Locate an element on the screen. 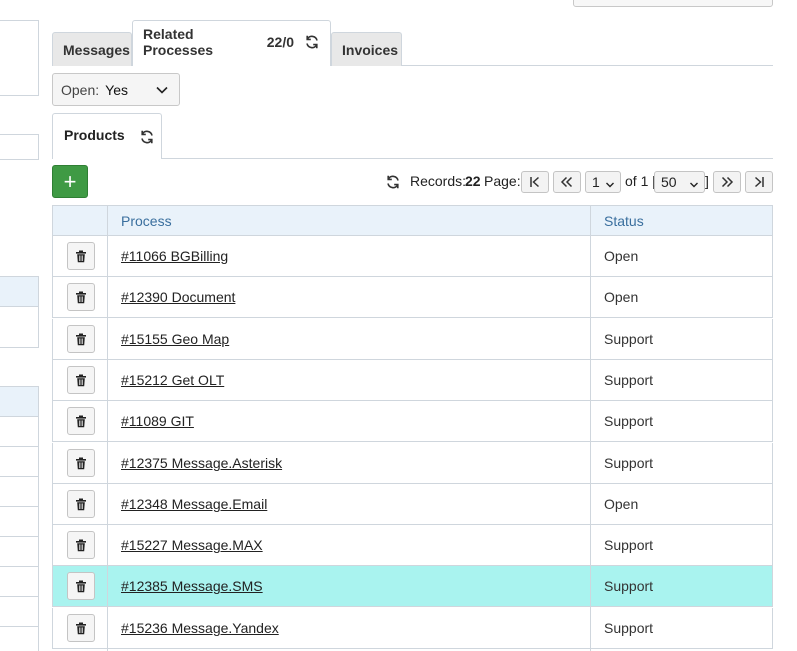 The image size is (797, 651). first-page-icon is located at coordinates (535, 182).